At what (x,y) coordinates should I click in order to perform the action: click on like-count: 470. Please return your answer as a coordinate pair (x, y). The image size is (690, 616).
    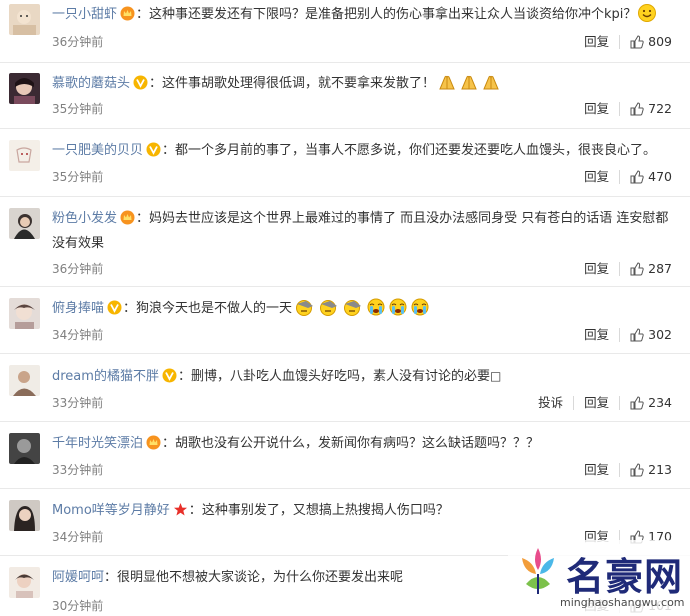
    Looking at the image, I should click on (660, 176).